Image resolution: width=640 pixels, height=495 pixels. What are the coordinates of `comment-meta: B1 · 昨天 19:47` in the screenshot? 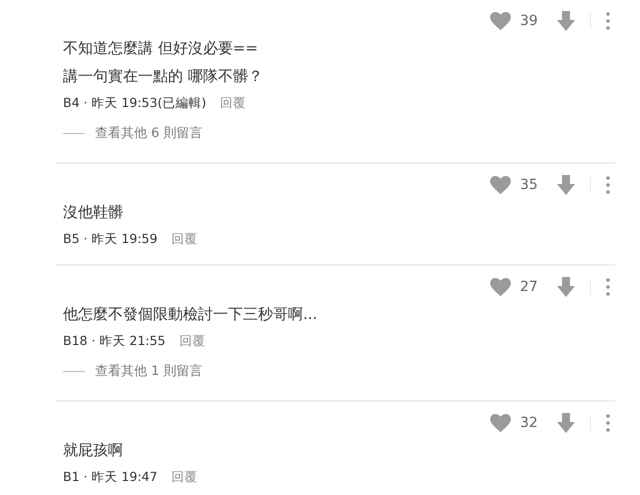 It's located at (110, 477).